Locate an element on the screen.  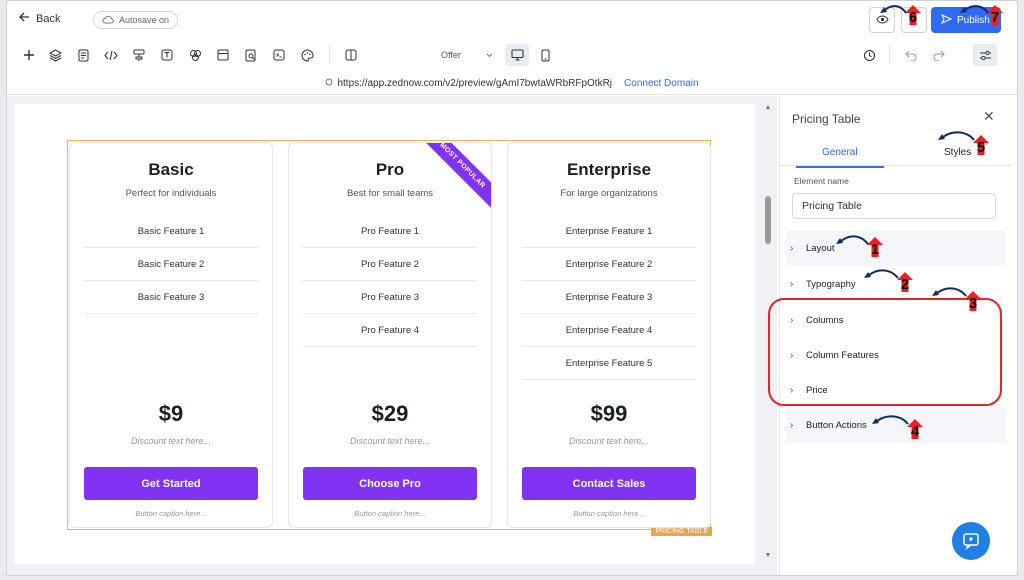
terminal-button is located at coordinates (279, 55).